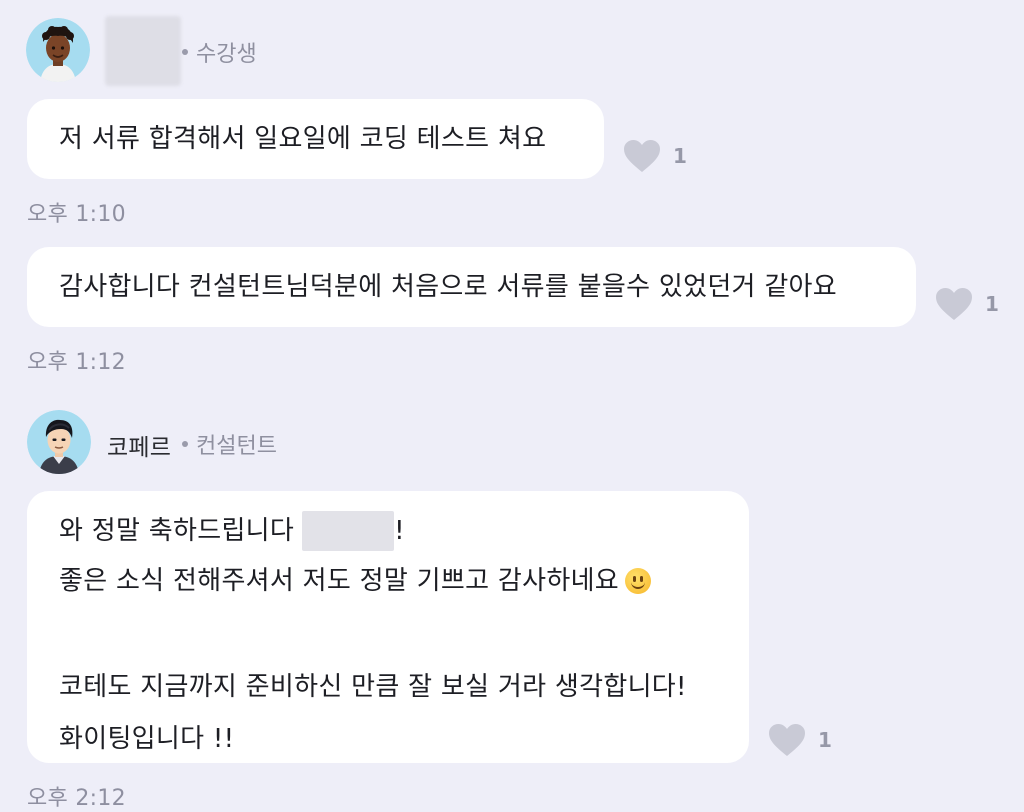 Image resolution: width=1024 pixels, height=812 pixels. What do you see at coordinates (58, 50) in the screenshot?
I see `student-avatar` at bounding box center [58, 50].